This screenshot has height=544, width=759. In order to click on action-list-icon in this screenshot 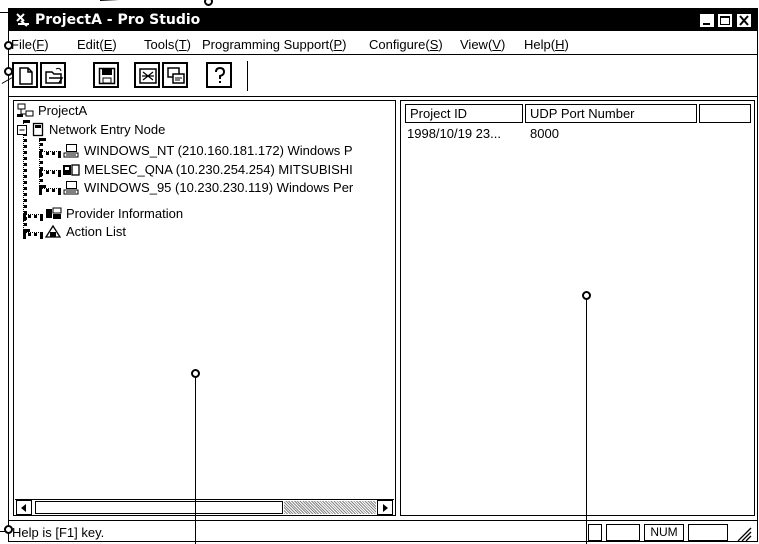, I will do `click(53, 231)`.